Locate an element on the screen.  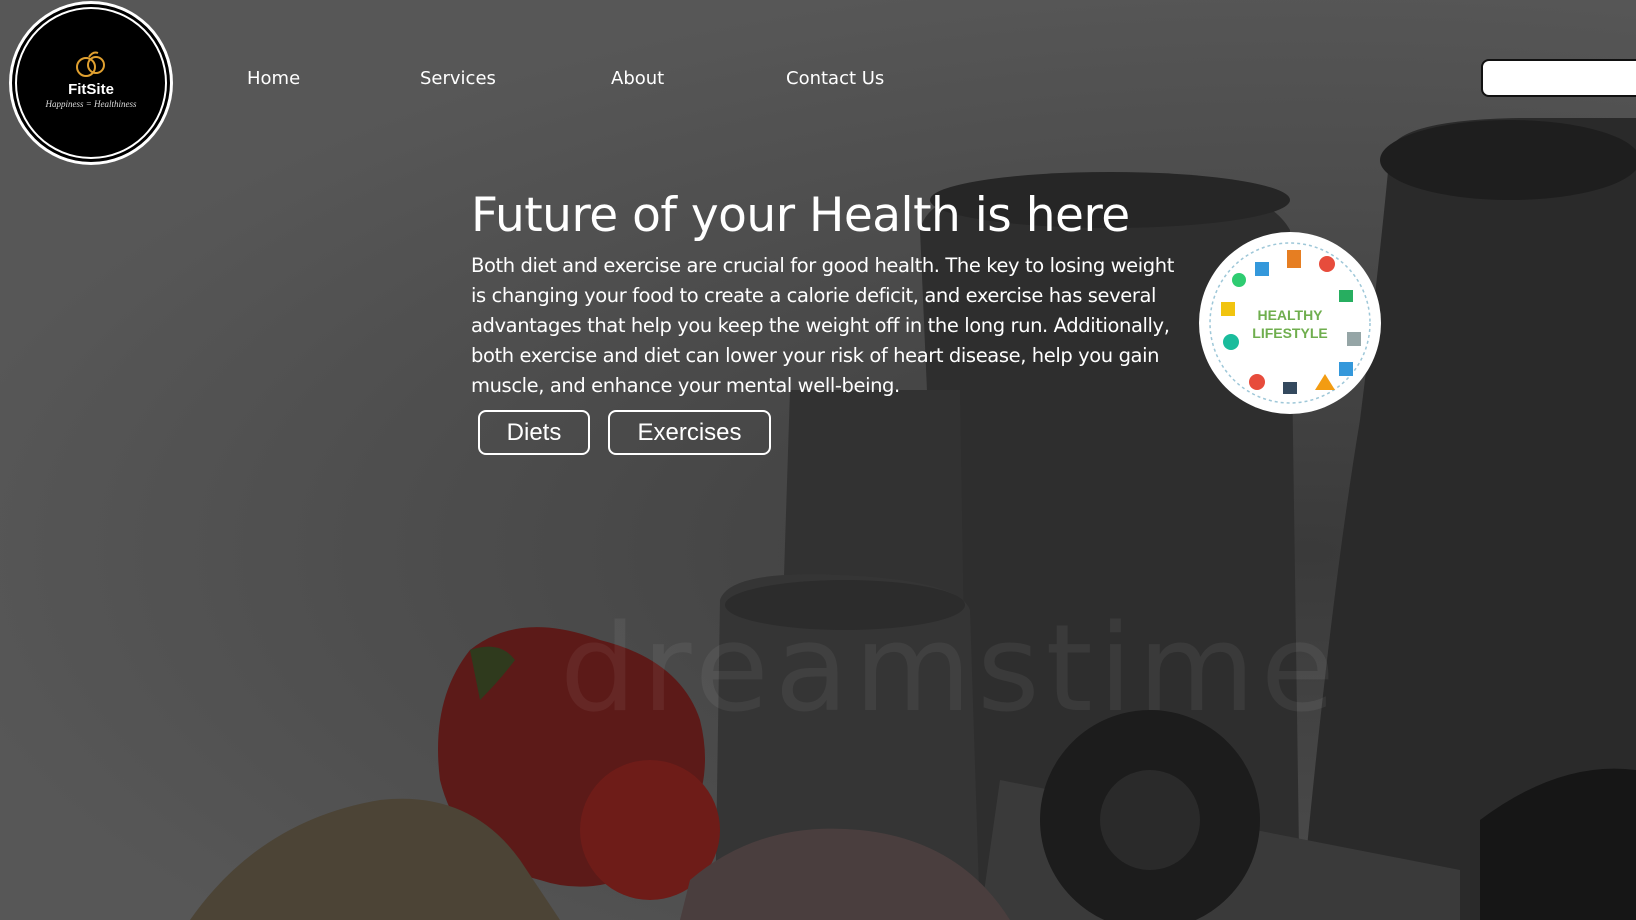
diets-button: Diets is located at coordinates (534, 432).